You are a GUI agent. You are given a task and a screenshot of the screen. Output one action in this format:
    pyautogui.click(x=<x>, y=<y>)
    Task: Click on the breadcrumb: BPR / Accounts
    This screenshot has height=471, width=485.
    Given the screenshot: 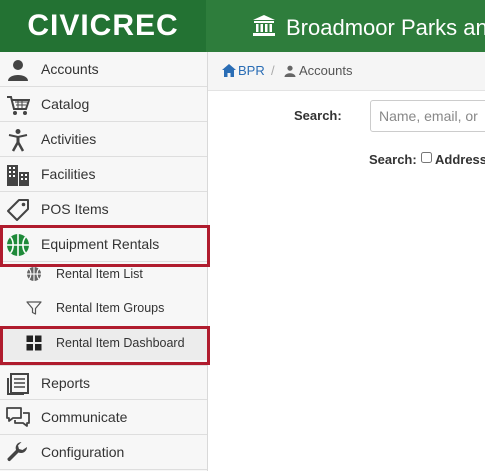 What is the action you would take?
    pyautogui.click(x=346, y=71)
    